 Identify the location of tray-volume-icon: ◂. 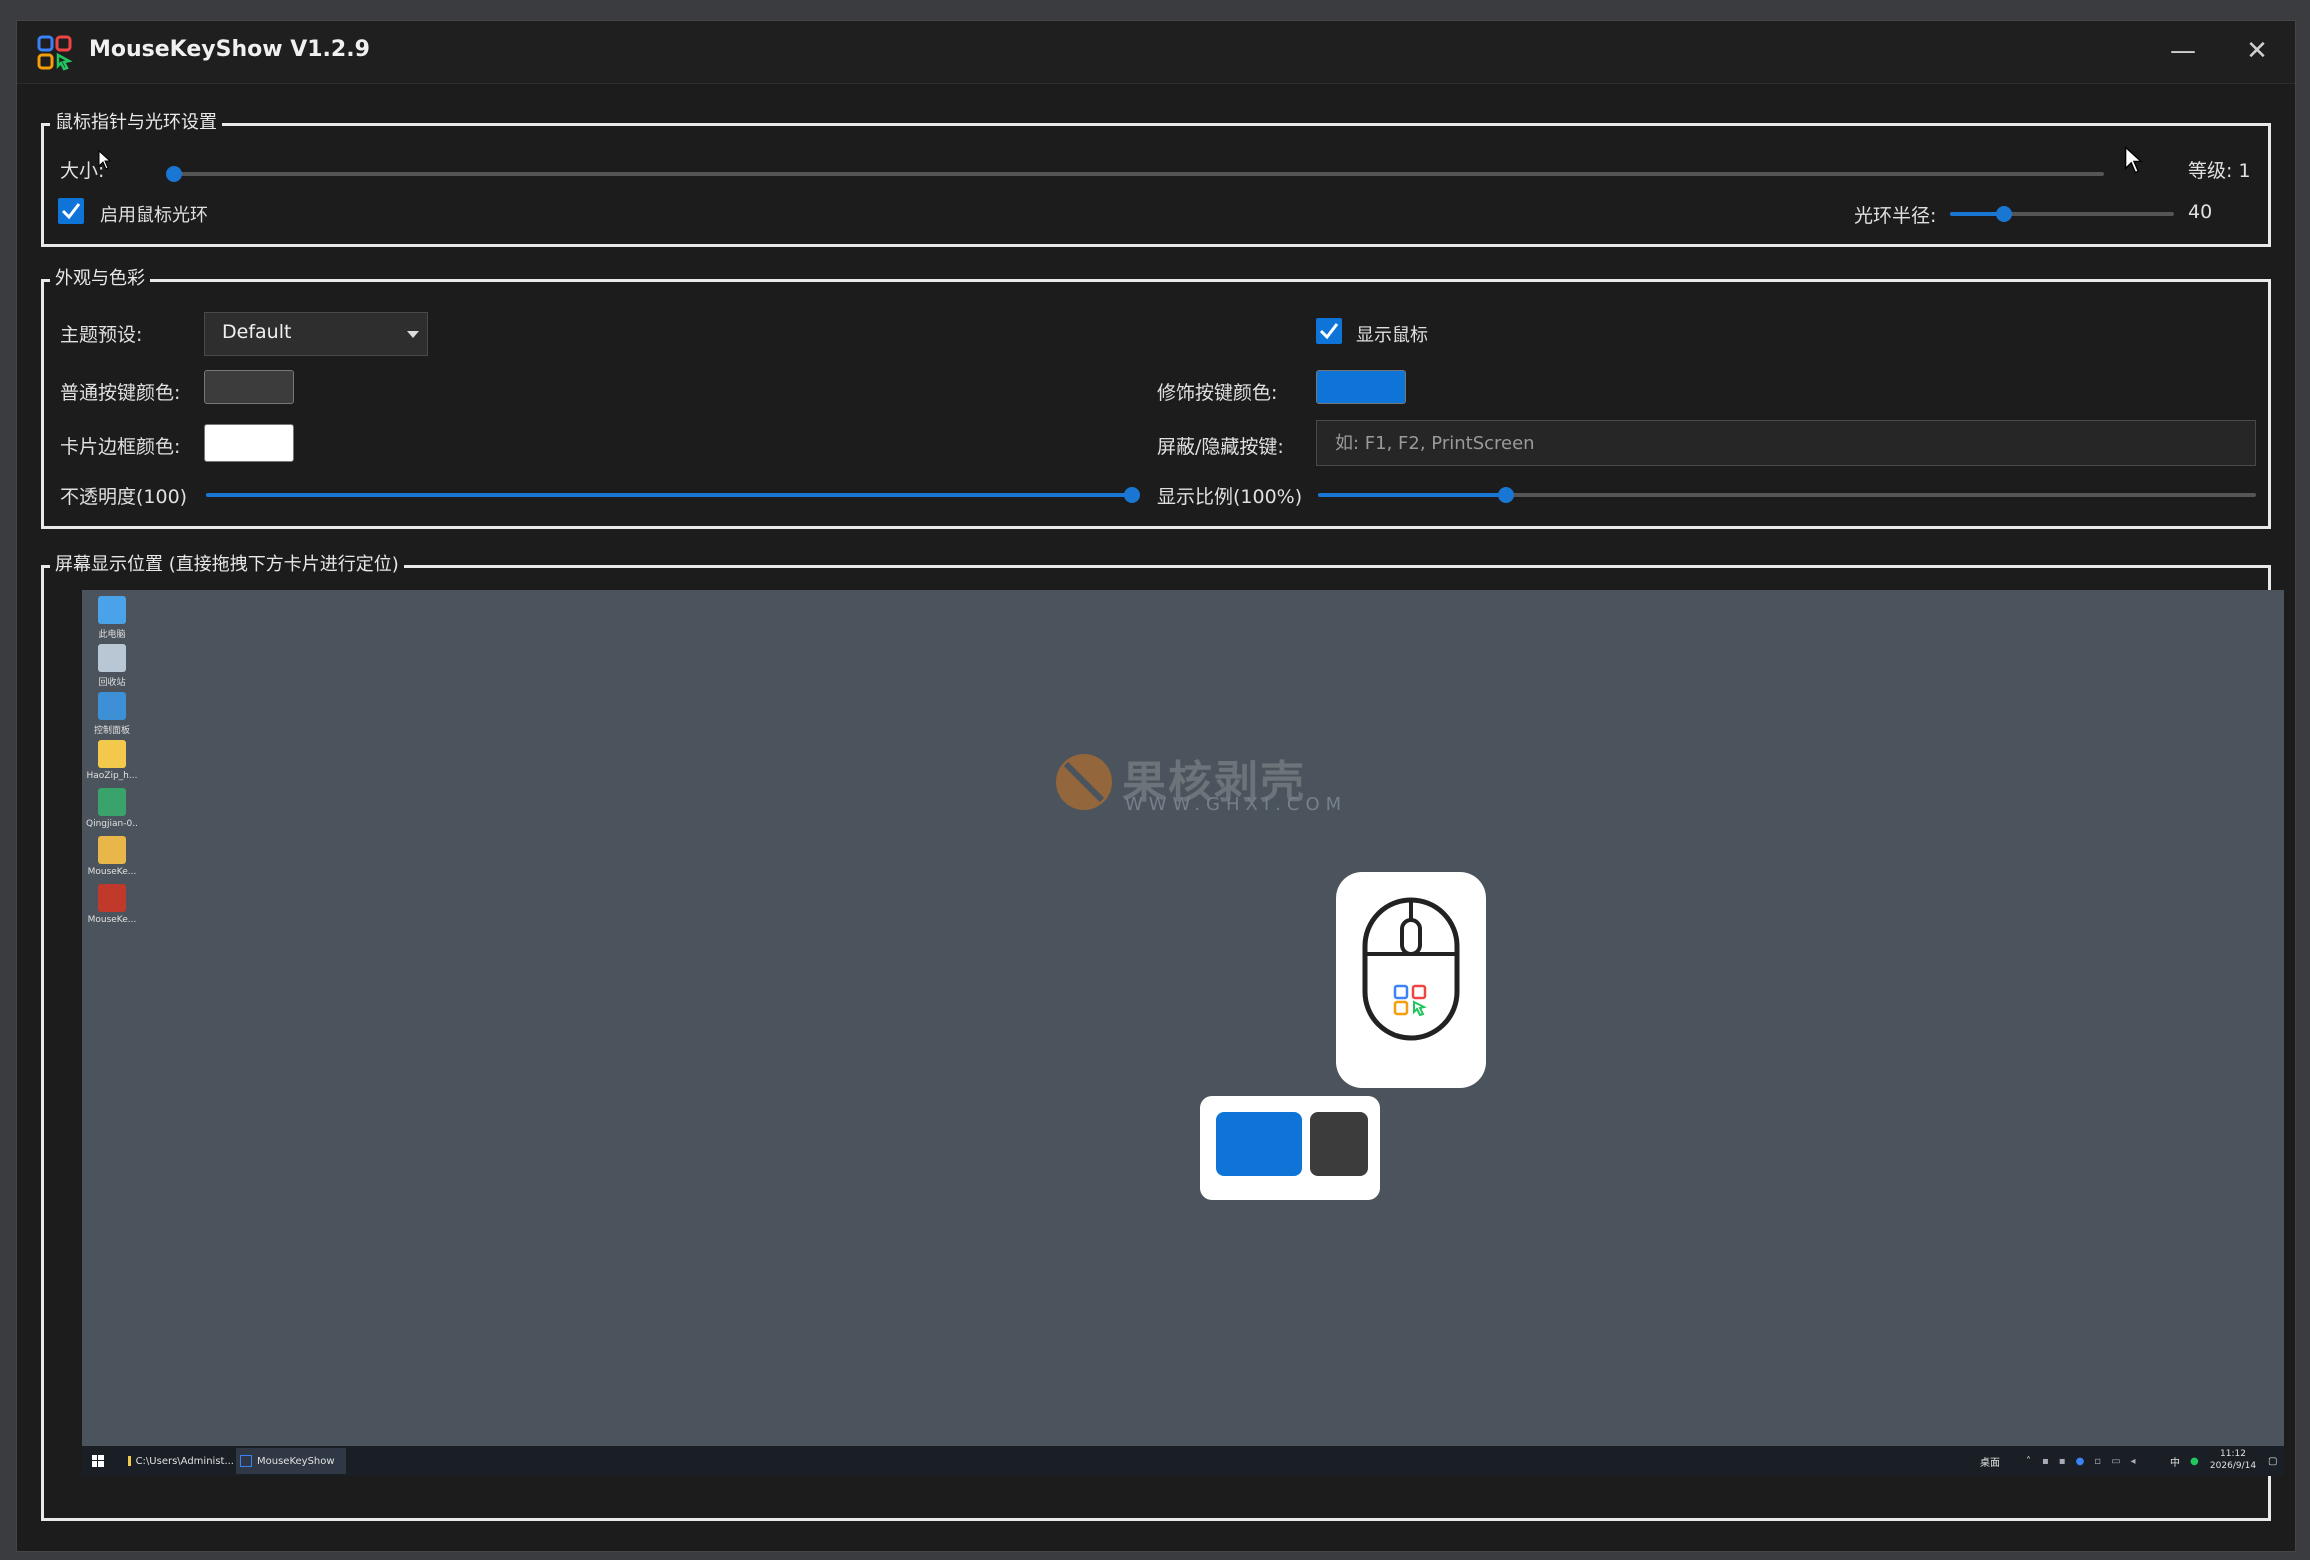
(2133, 1461).